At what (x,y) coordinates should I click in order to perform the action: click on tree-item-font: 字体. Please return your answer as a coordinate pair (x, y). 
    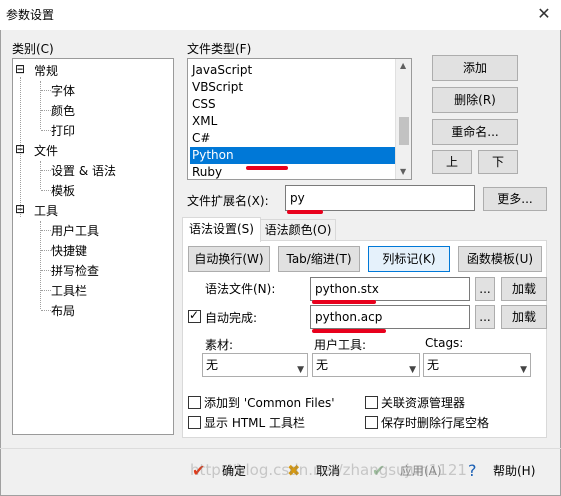
    Looking at the image, I should click on (63, 90).